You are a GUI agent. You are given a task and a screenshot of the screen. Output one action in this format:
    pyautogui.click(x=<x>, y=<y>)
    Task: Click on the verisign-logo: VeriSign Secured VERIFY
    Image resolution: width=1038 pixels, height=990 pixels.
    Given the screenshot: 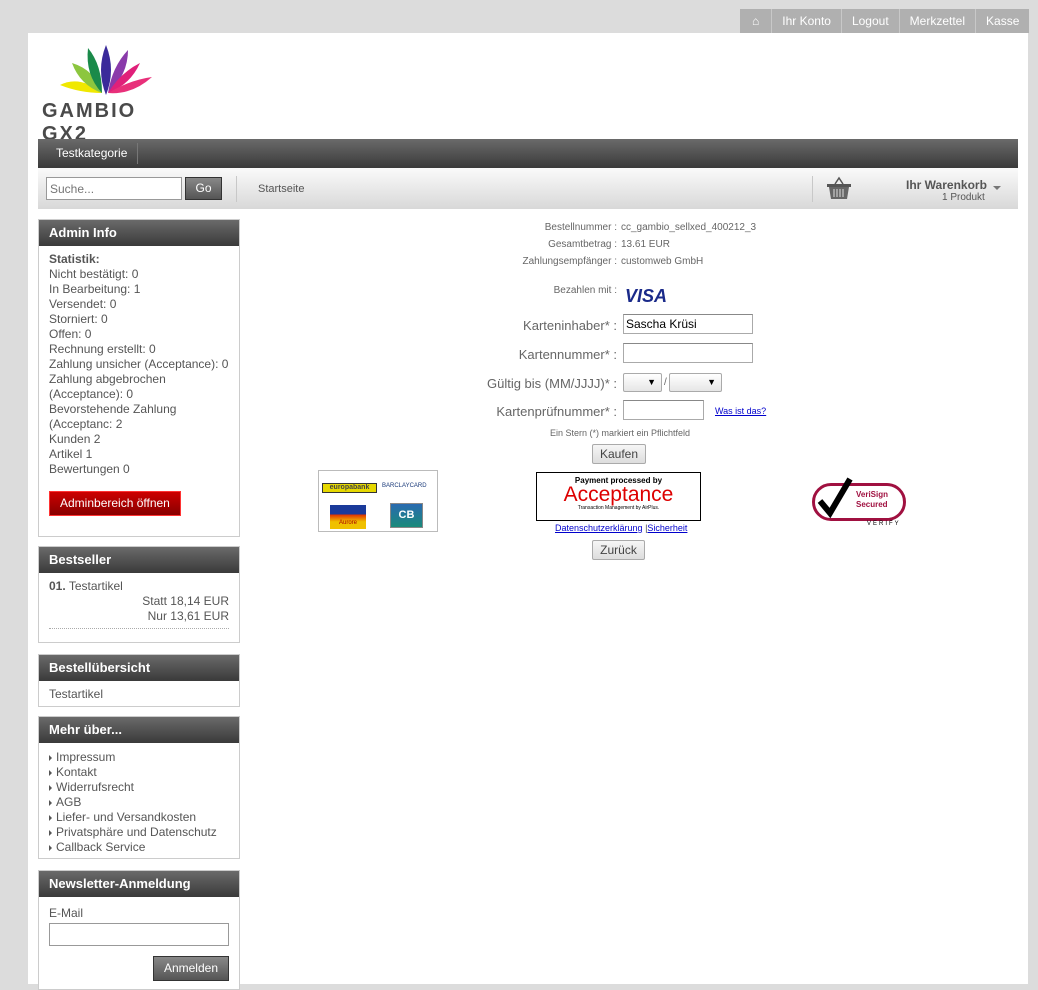 What is the action you would take?
    pyautogui.click(x=860, y=503)
    